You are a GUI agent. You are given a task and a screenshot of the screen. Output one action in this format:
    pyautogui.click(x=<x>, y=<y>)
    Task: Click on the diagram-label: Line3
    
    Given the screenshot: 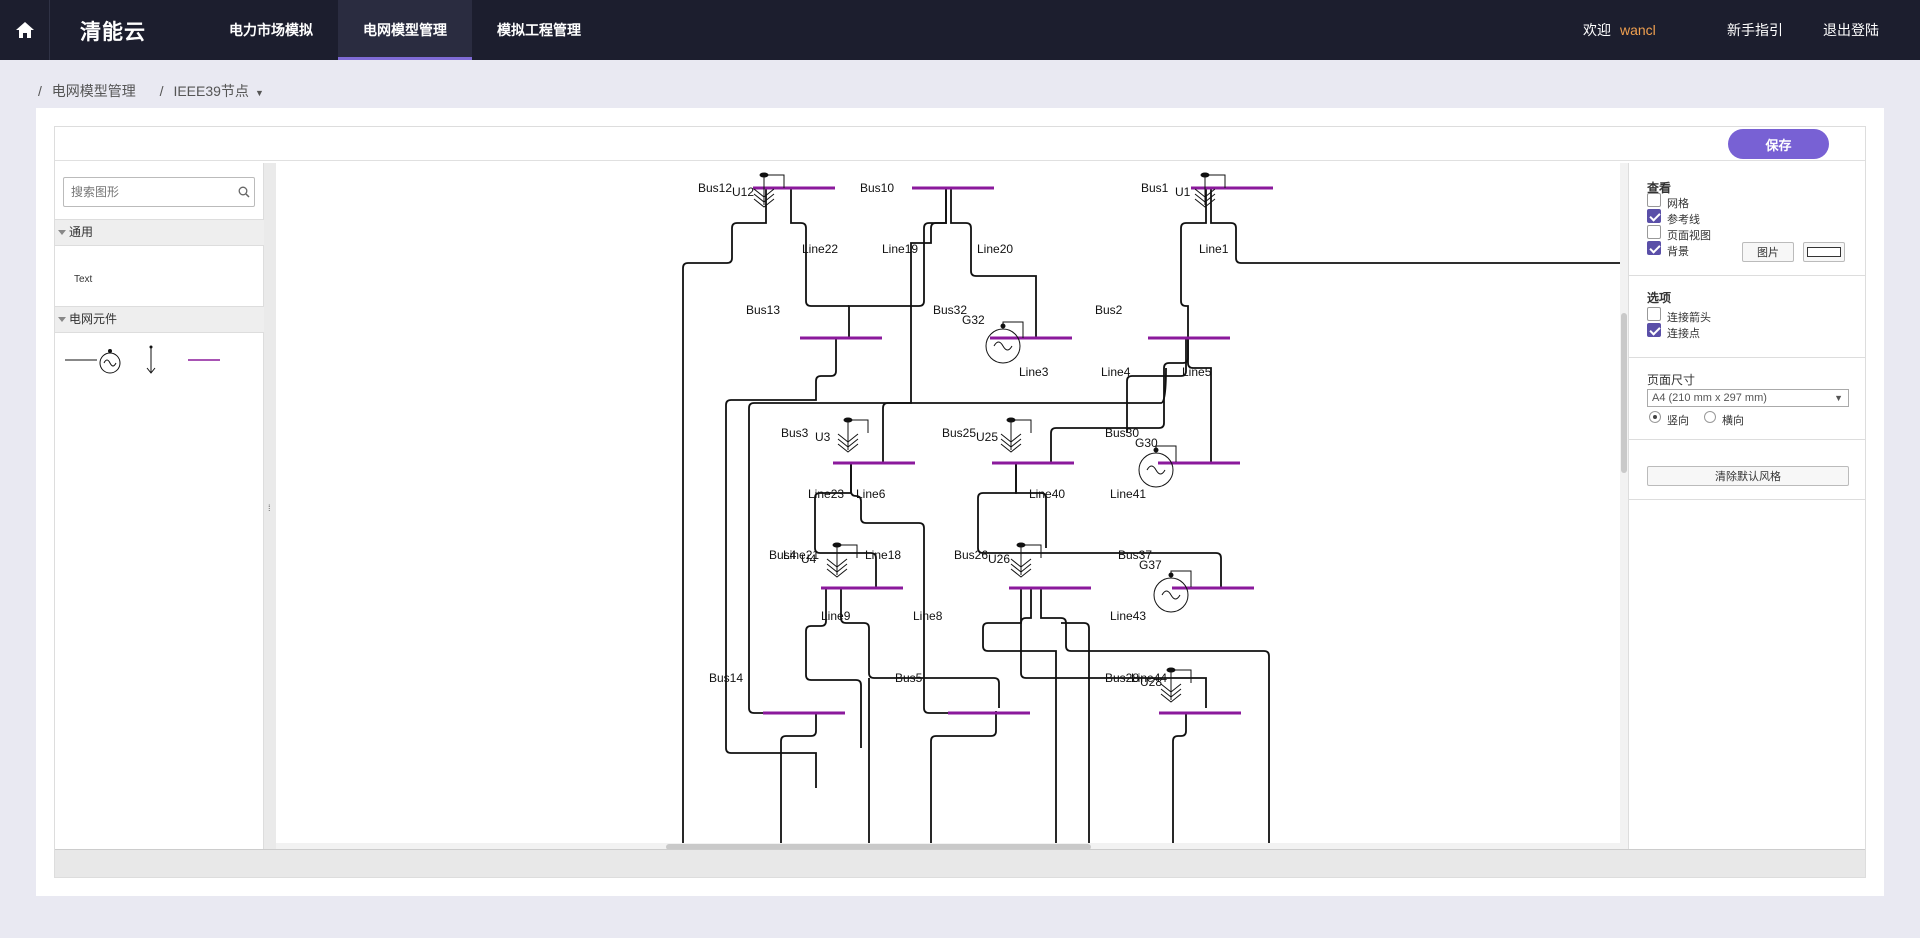 What is the action you would take?
    pyautogui.click(x=1034, y=372)
    